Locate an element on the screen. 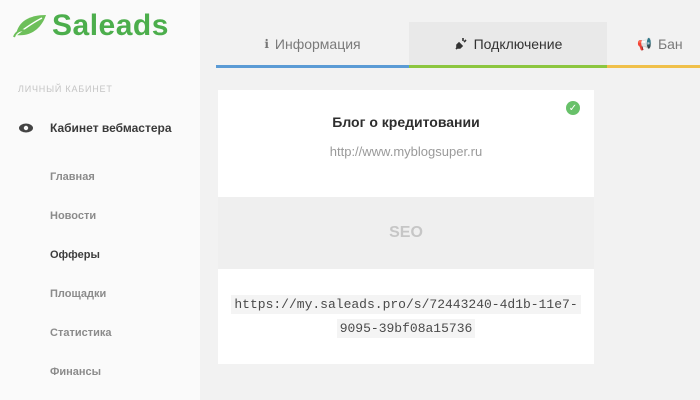  info-icon: ℹ is located at coordinates (266, 43).